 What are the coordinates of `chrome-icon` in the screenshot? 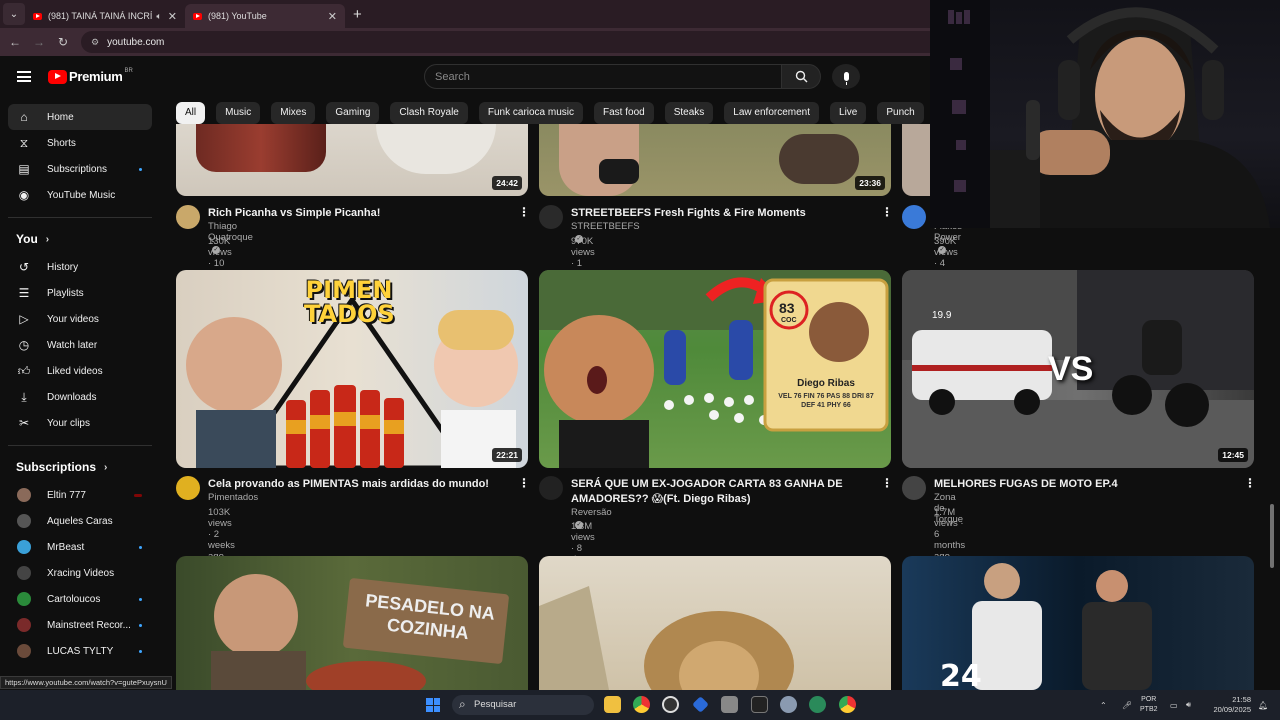 It's located at (641, 704).